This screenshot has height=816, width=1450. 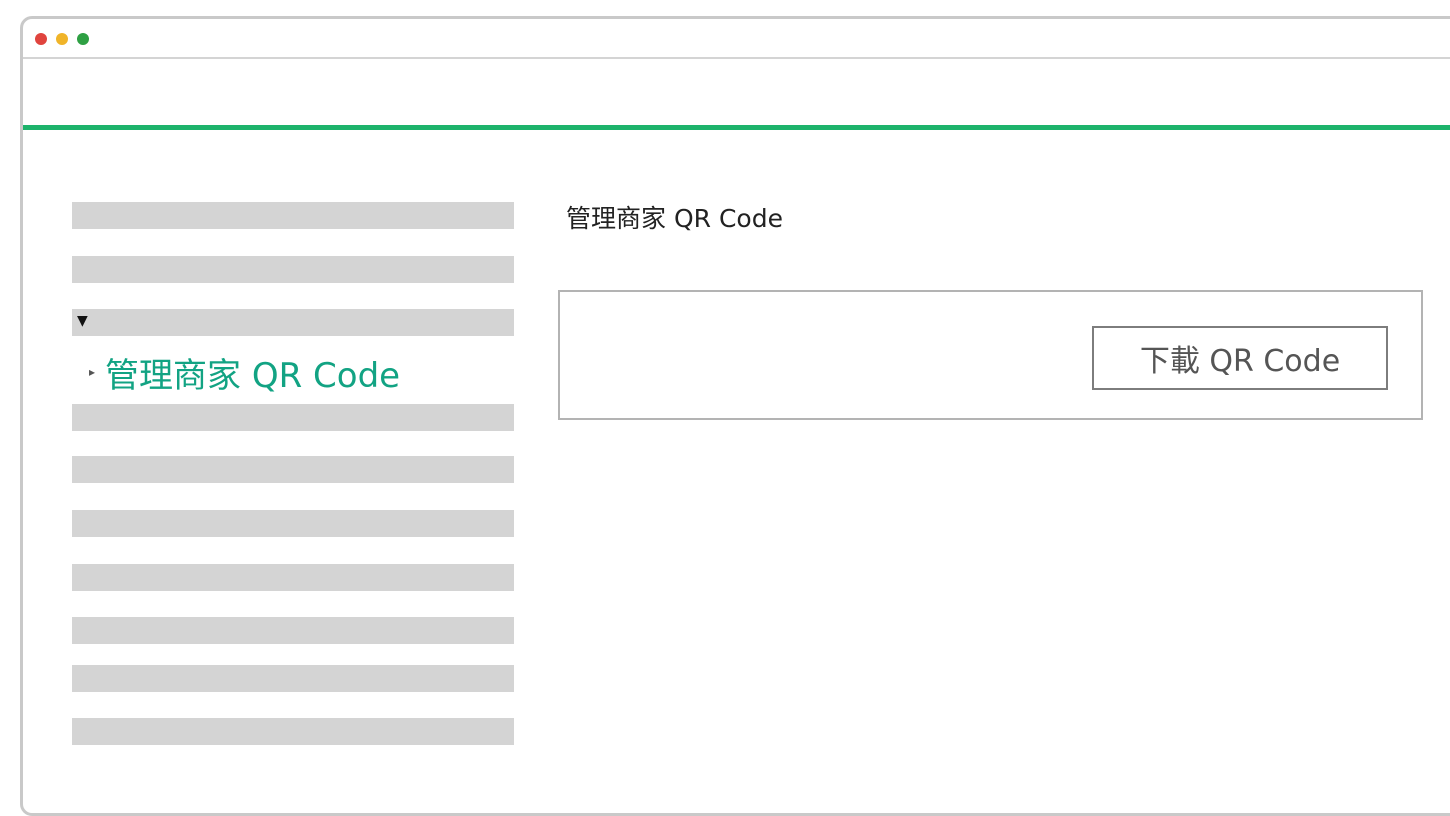 What do you see at coordinates (1240, 358) in the screenshot?
I see `download-qr-code-button: 下載 QR Code` at bounding box center [1240, 358].